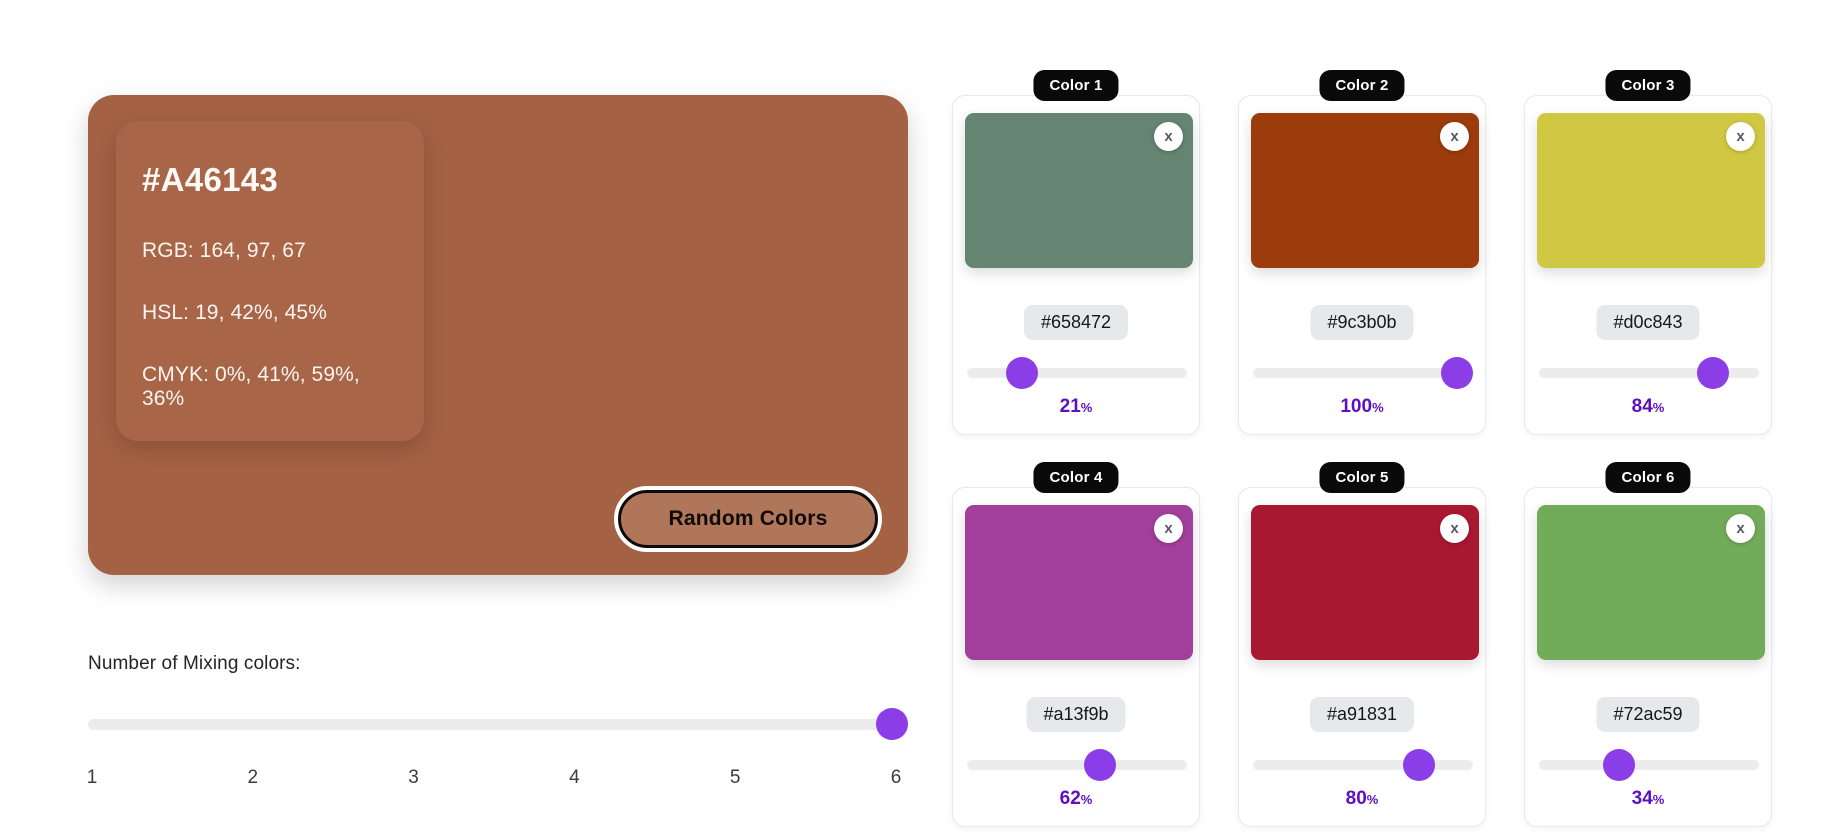 The width and height of the screenshot is (1831, 834). Describe the element at coordinates (194, 663) in the screenshot. I see `mixing-colors-label: Number of Mixing colors:` at that location.